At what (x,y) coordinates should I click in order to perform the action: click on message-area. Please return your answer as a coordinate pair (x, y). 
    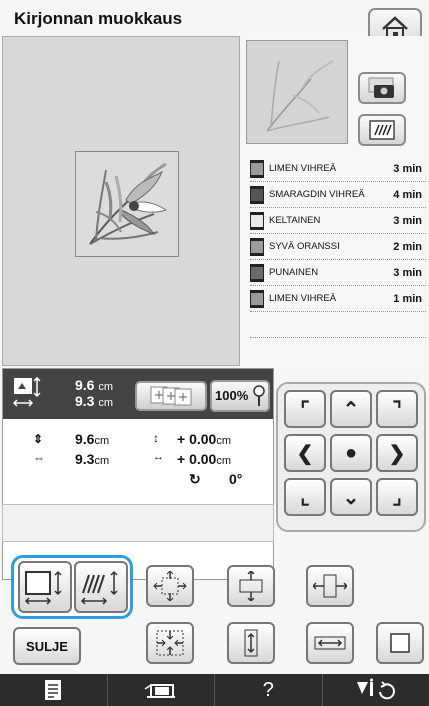
    Looking at the image, I should click on (138, 523).